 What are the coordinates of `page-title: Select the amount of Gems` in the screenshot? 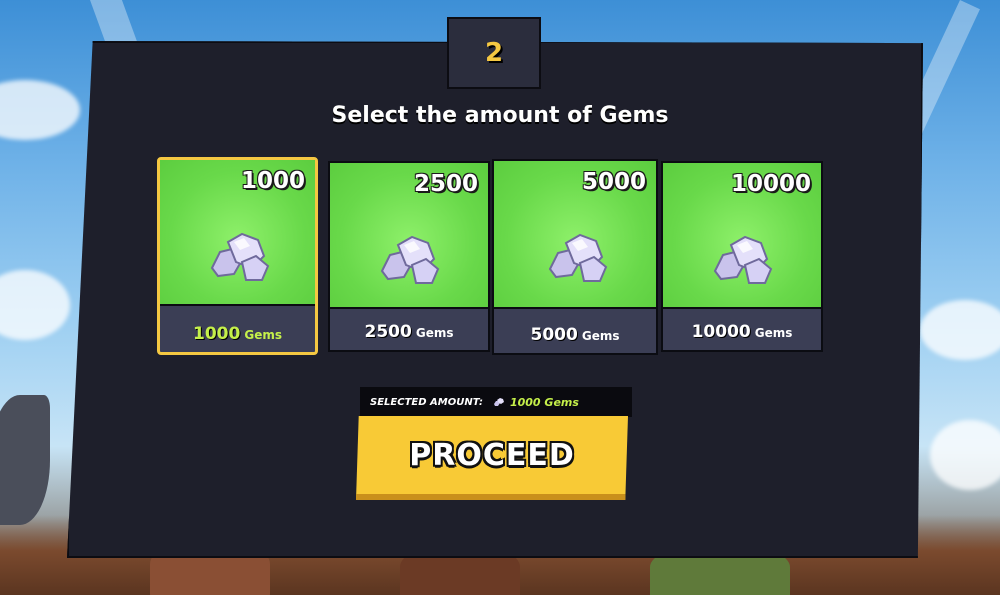 It's located at (500, 115).